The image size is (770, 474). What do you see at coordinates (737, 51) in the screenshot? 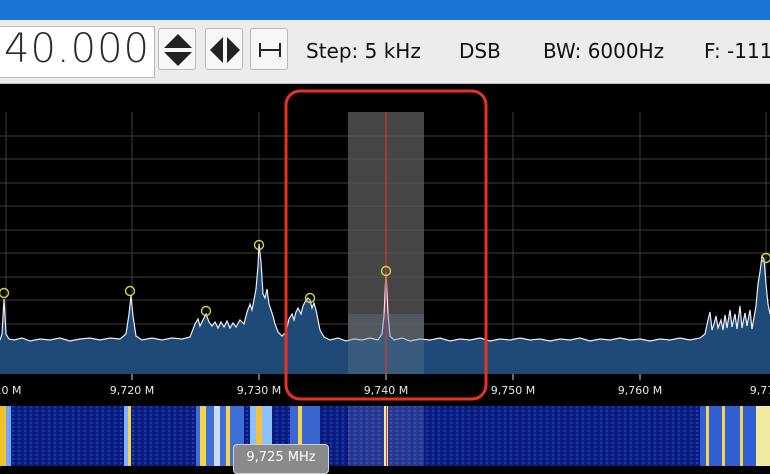
I see `filter-label: F: -111` at bounding box center [737, 51].